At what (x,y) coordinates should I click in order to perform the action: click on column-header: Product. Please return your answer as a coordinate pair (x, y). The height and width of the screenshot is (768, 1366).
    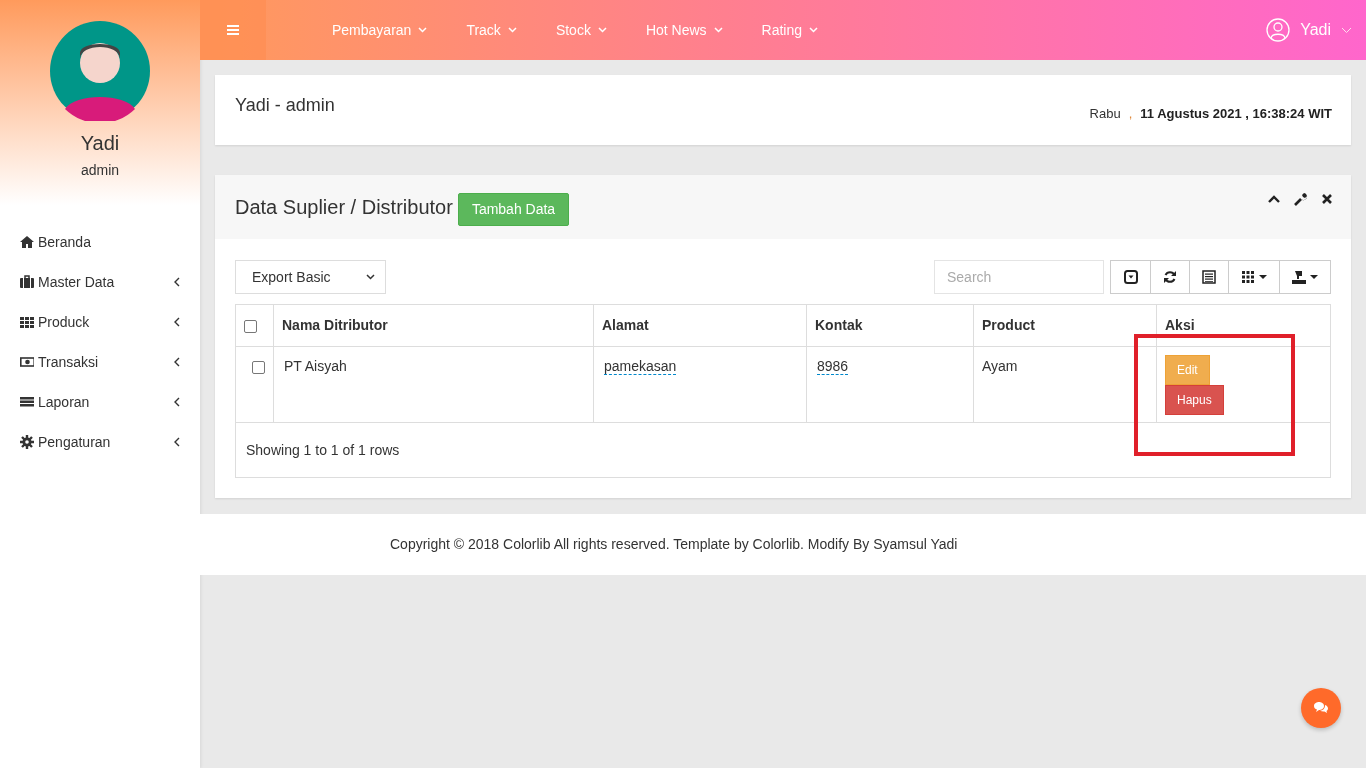
    Looking at the image, I should click on (1065, 325).